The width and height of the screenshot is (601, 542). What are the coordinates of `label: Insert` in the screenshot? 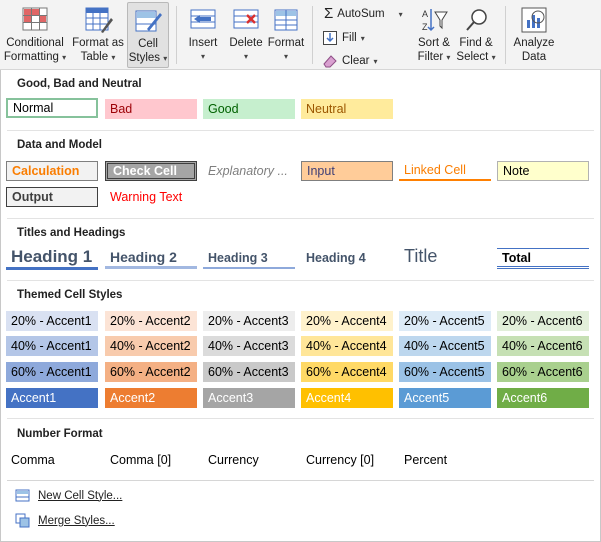 It's located at (203, 43).